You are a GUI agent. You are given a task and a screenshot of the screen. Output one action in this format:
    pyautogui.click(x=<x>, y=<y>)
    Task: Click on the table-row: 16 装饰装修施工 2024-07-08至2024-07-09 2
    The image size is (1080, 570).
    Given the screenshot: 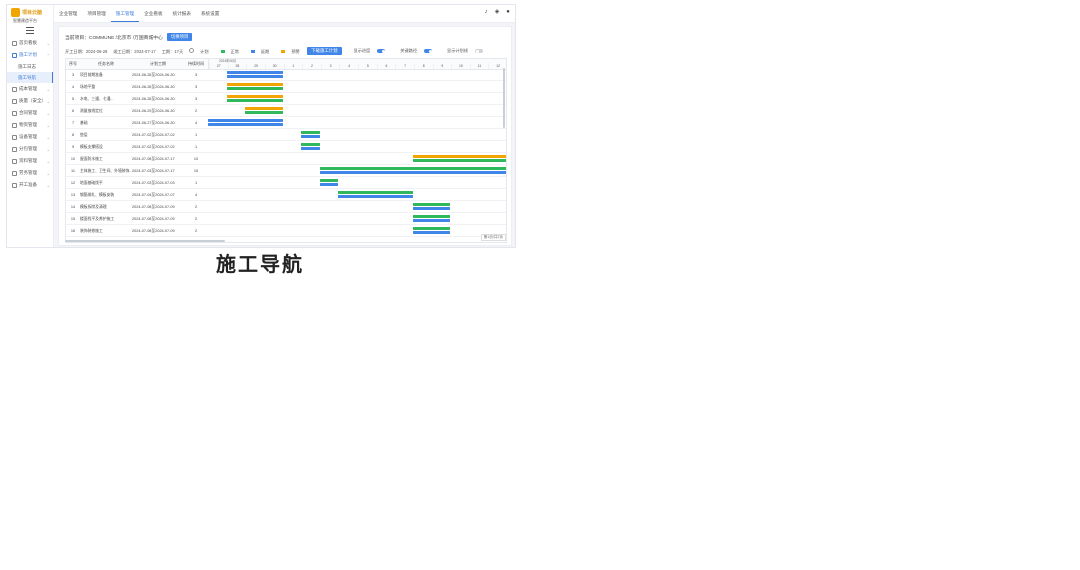 What is the action you would take?
    pyautogui.click(x=286, y=231)
    